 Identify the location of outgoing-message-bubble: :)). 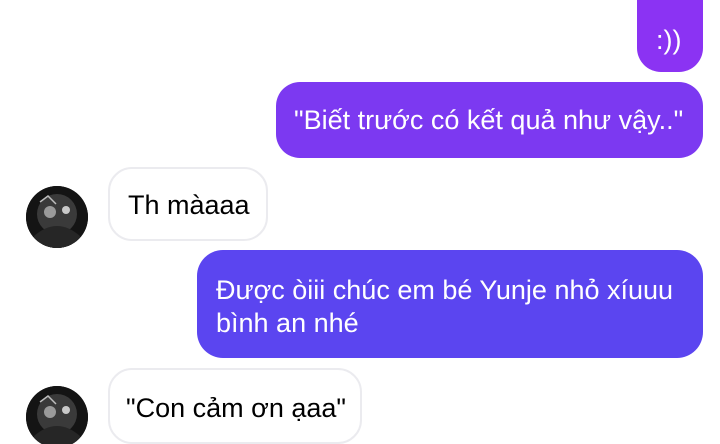
(670, 36).